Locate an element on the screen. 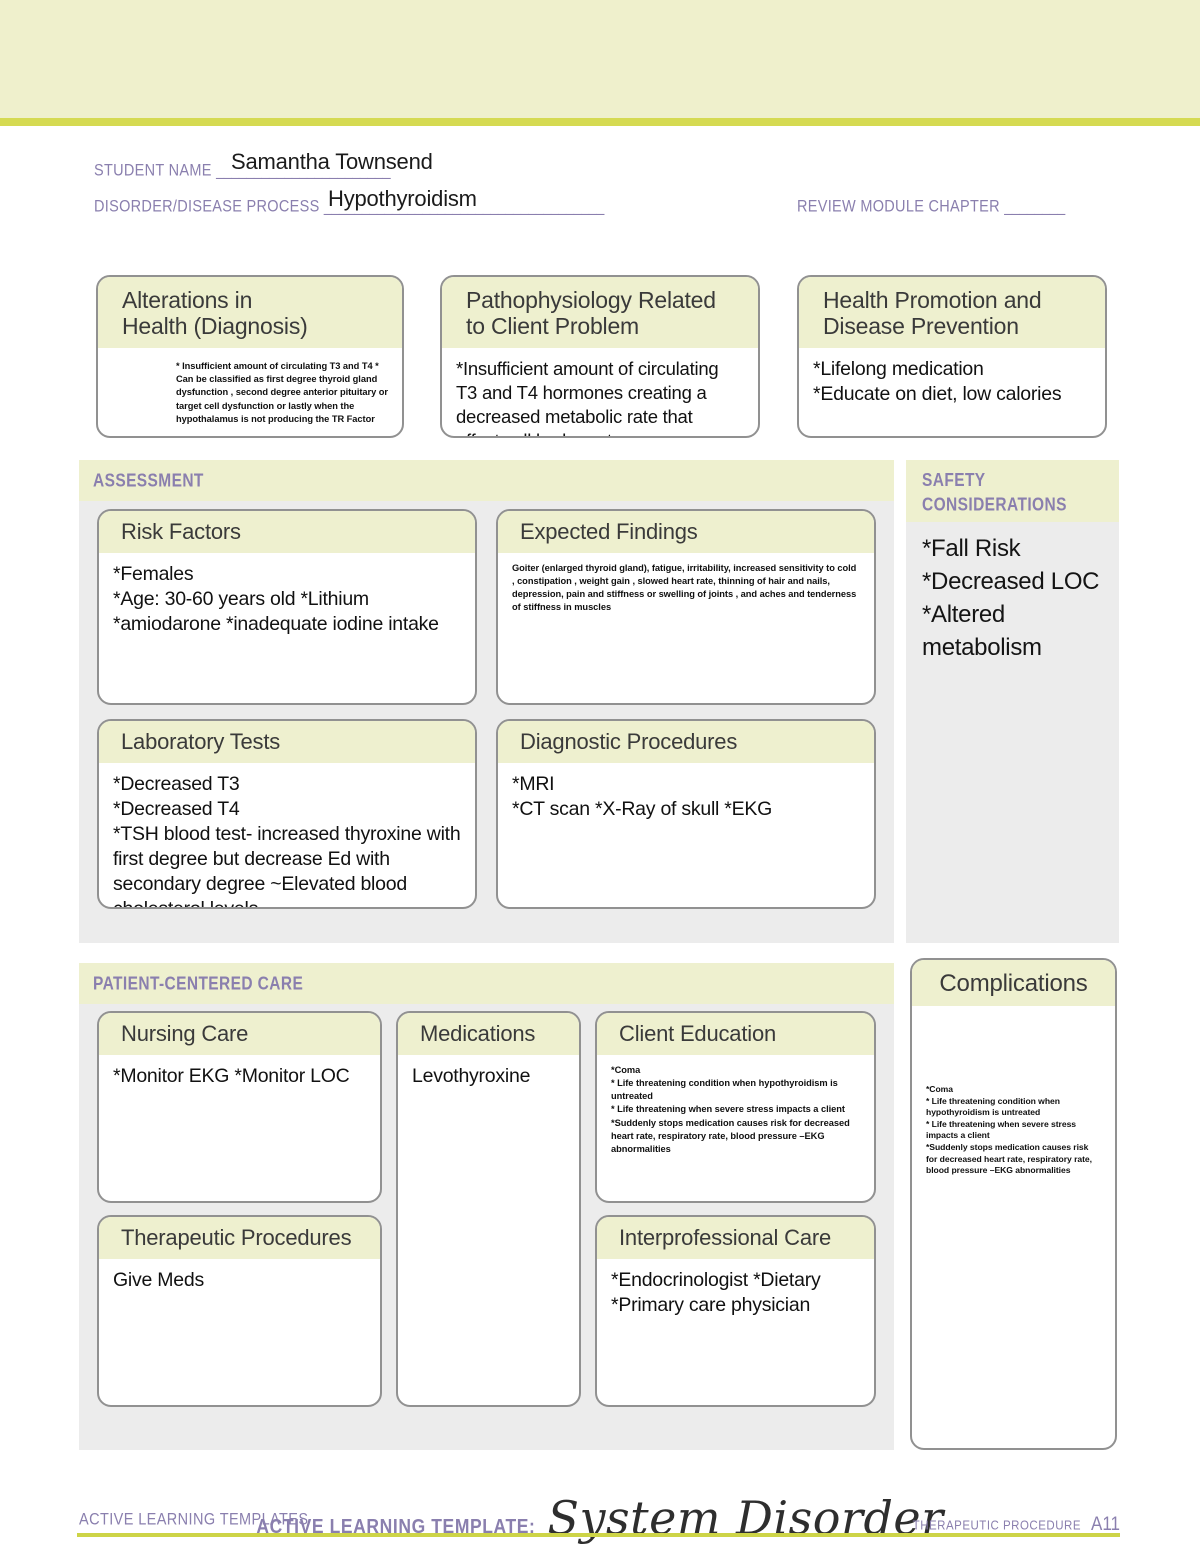 The height and width of the screenshot is (1553, 1200). card-title: Complications is located at coordinates (1013, 983).